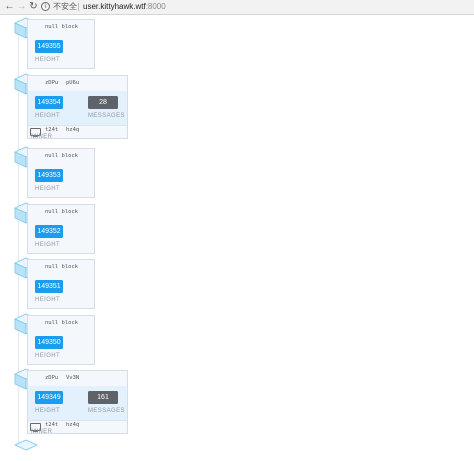 This screenshot has height=461, width=474. I want to click on address-bar-divider, so click(78, 7).